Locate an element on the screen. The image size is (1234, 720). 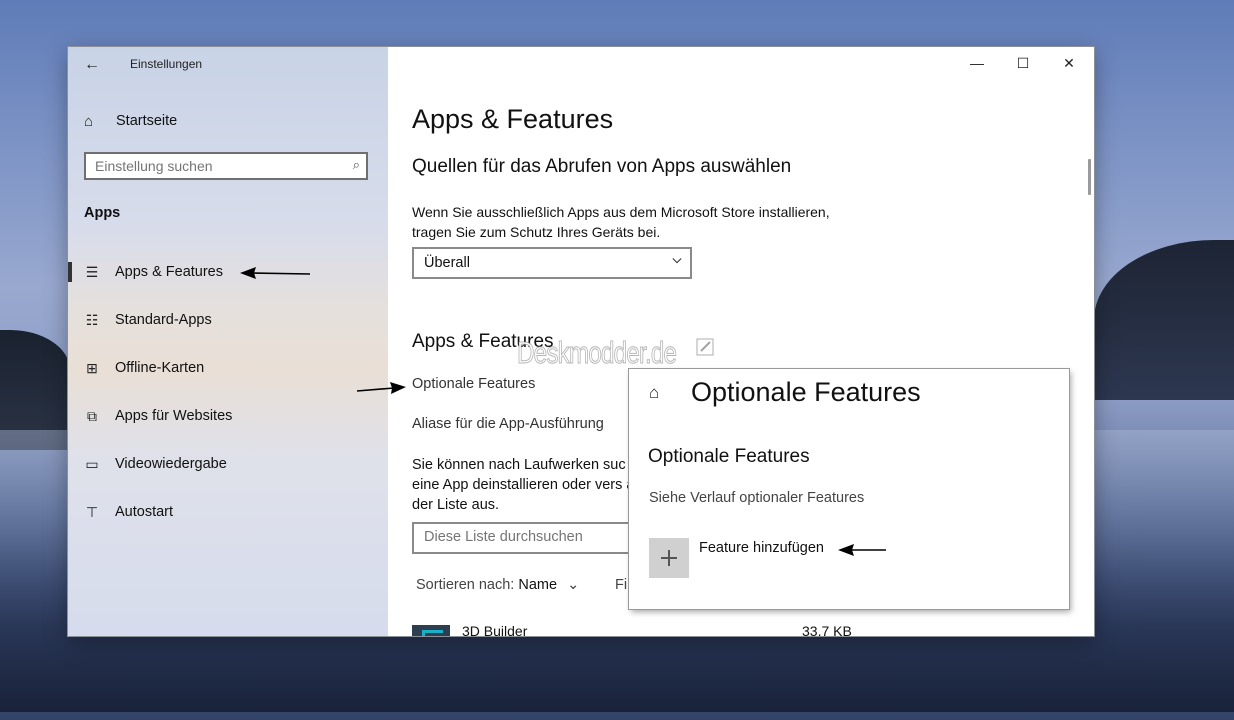
chevron-down-icon is located at coordinates (677, 261).